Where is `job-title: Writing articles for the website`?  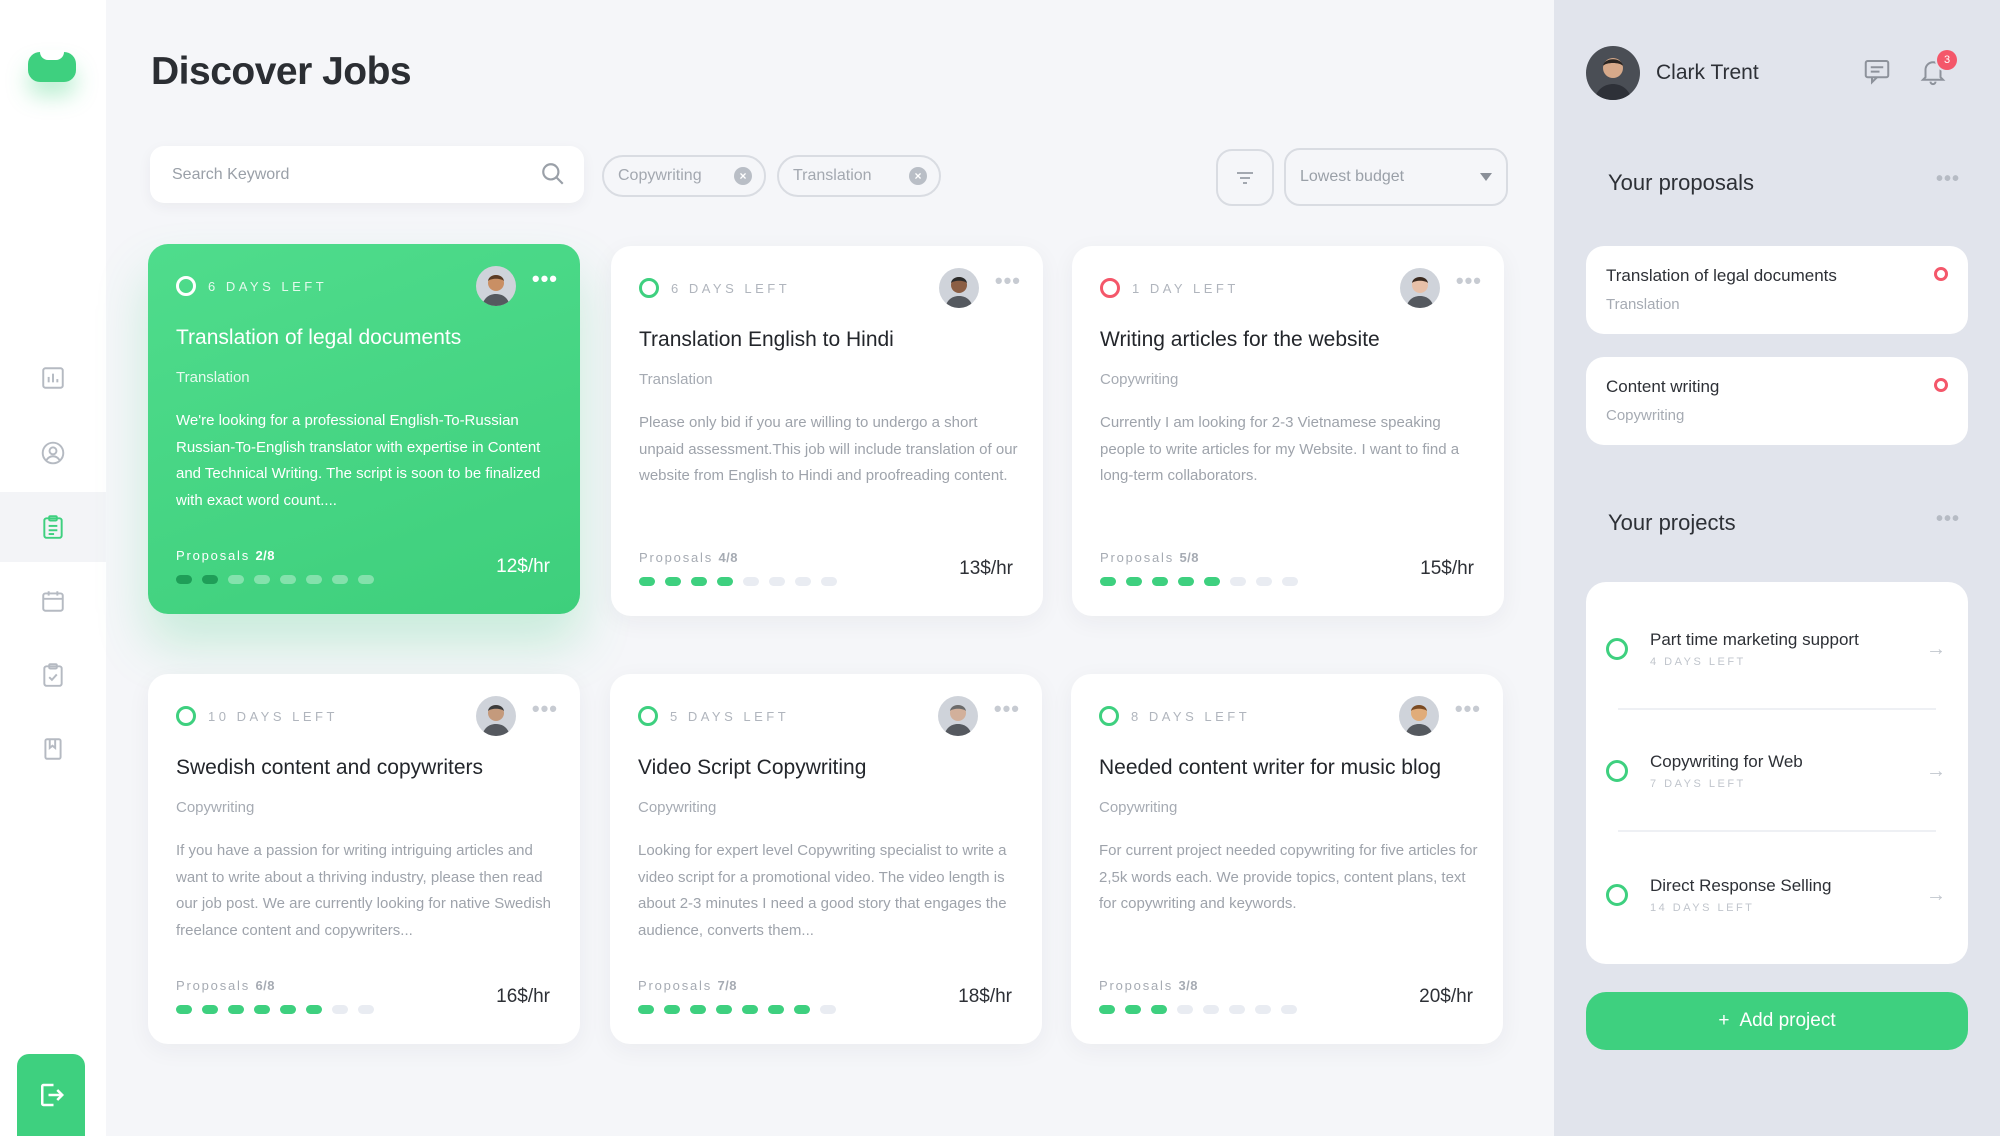 job-title: Writing articles for the website is located at coordinates (1295, 340).